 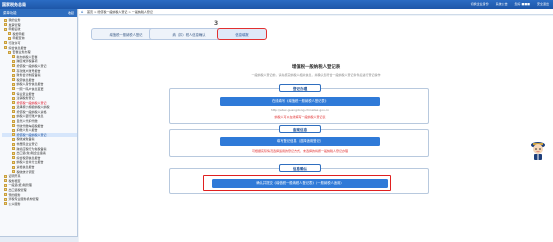 What do you see at coordinates (242, 34) in the screenshot?
I see `step-3-active: 信息填报` at bounding box center [242, 34].